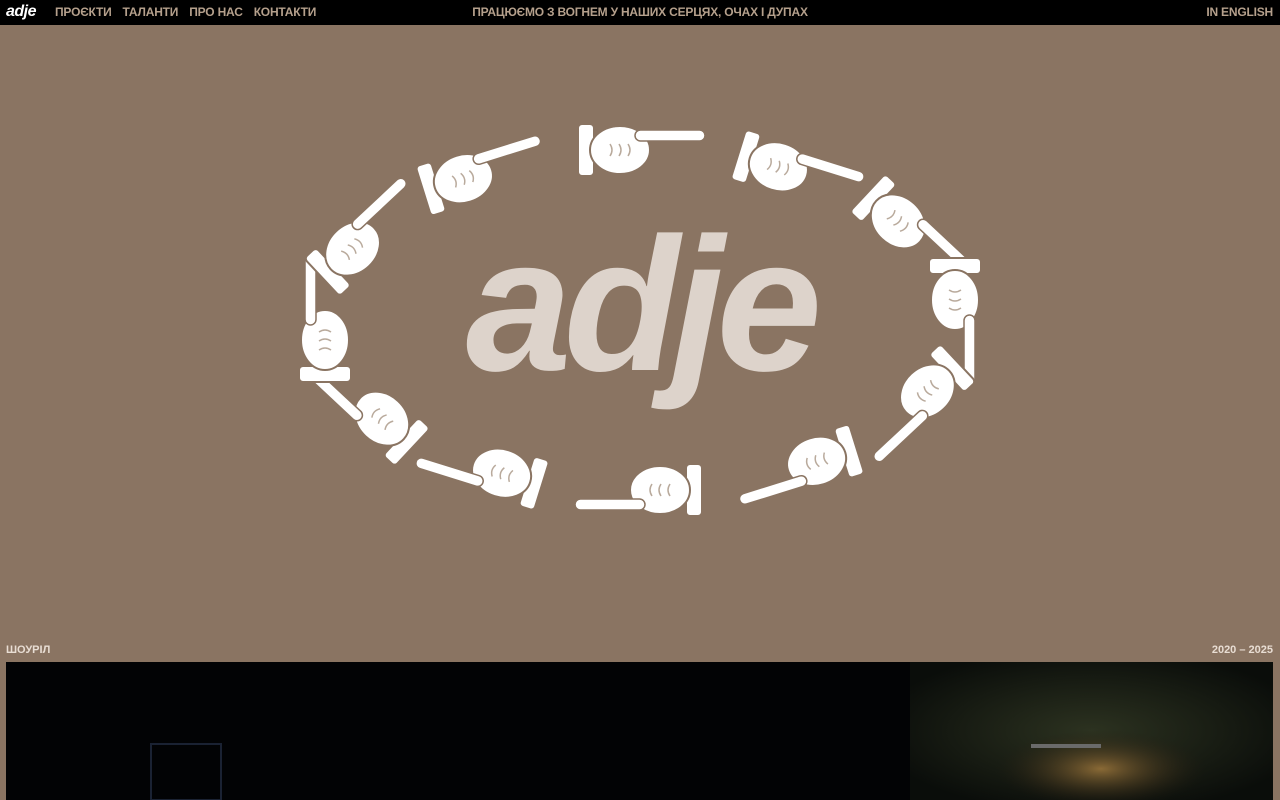  What do you see at coordinates (151, 12) in the screenshot?
I see `nav-talents: ТАЛАНТИ` at bounding box center [151, 12].